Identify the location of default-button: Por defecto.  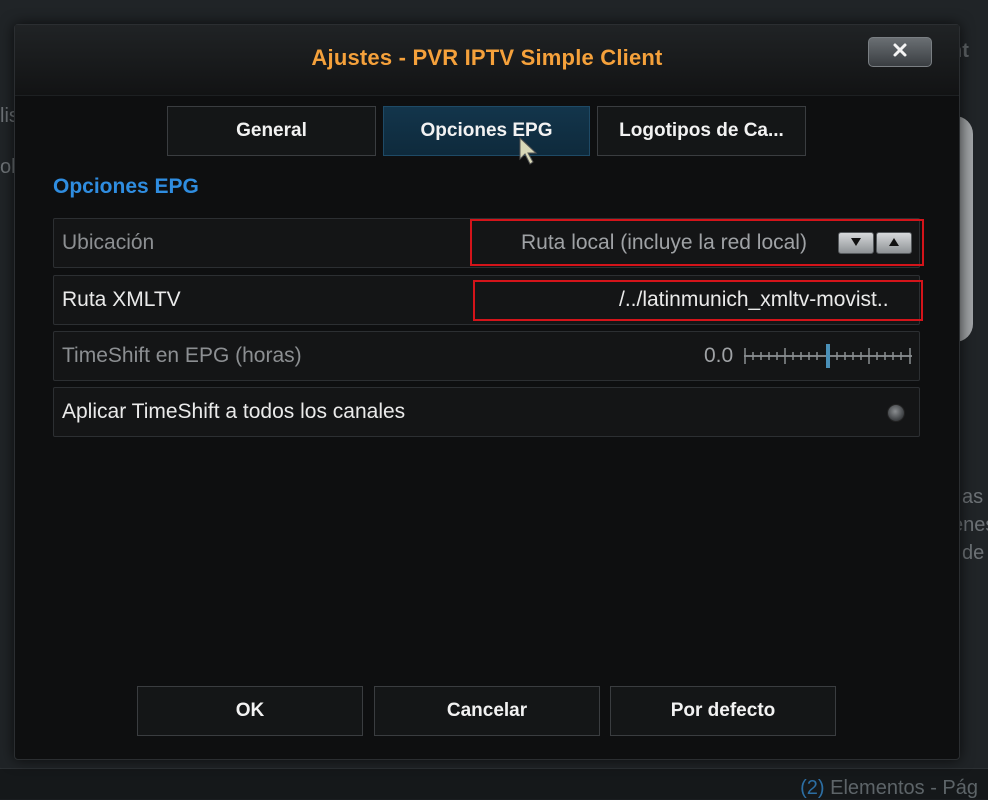
(723, 711).